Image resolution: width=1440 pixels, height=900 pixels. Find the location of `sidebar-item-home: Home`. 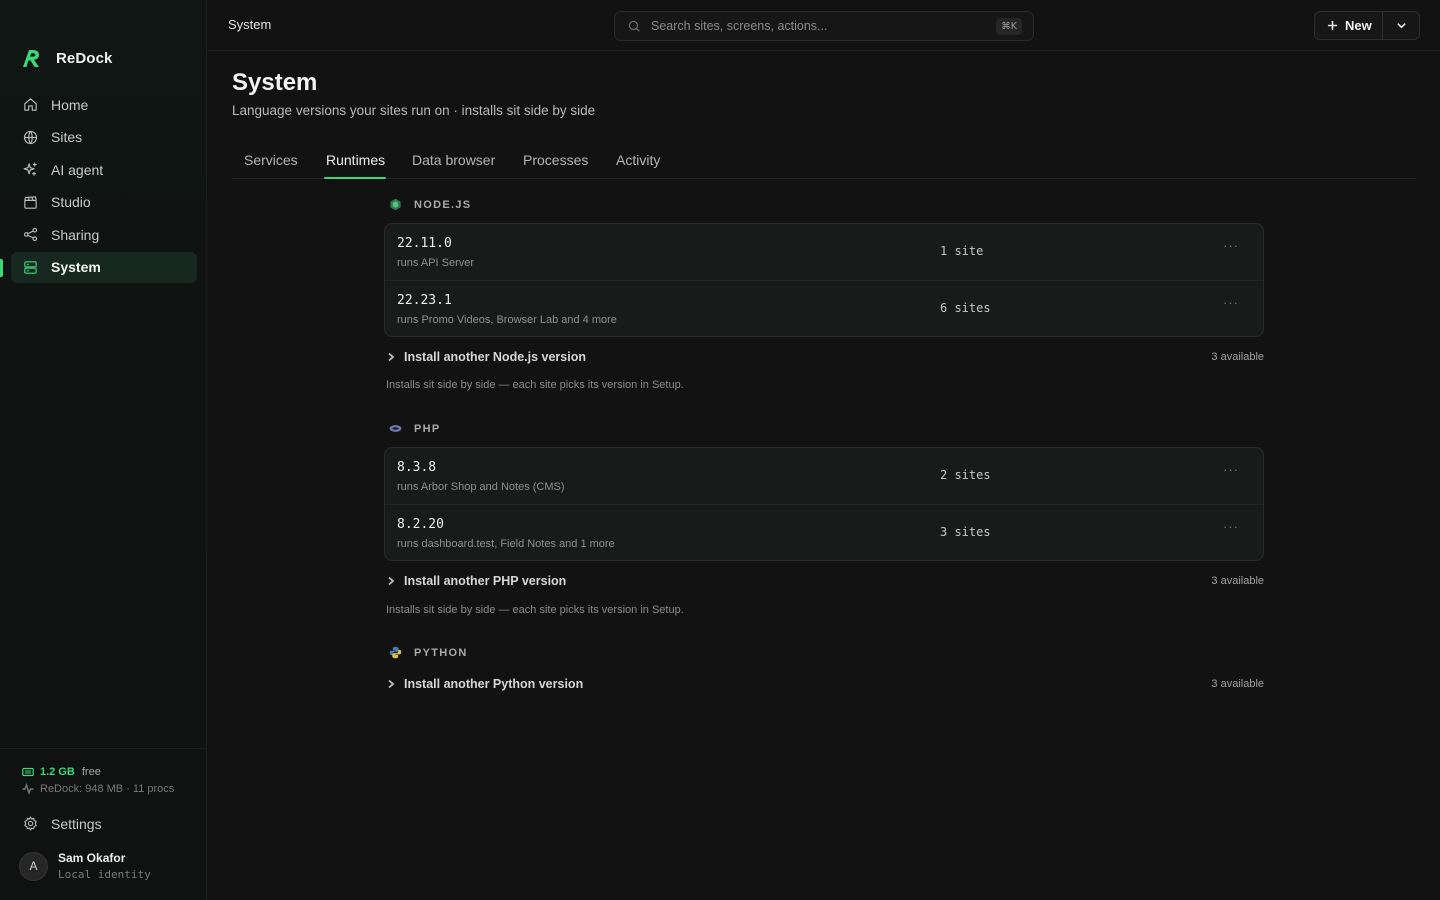

sidebar-item-home: Home is located at coordinates (104, 104).